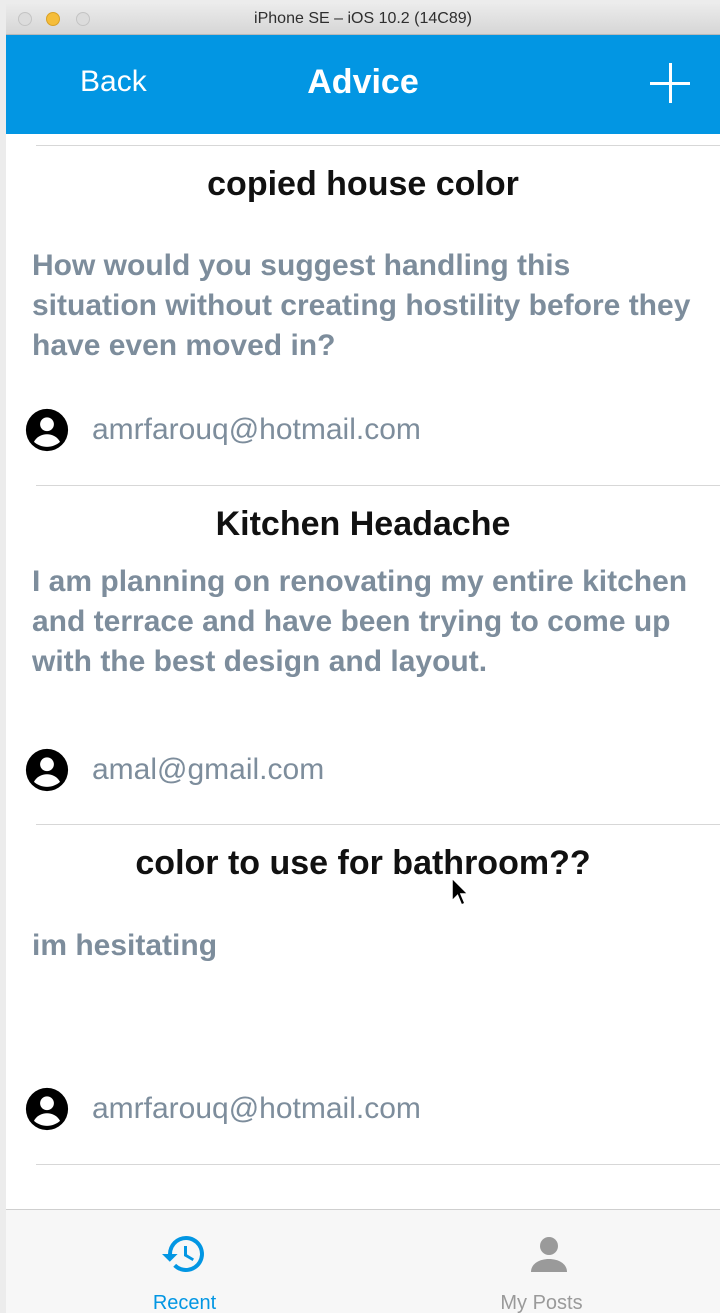  I want to click on person-icon, so click(549, 1254).